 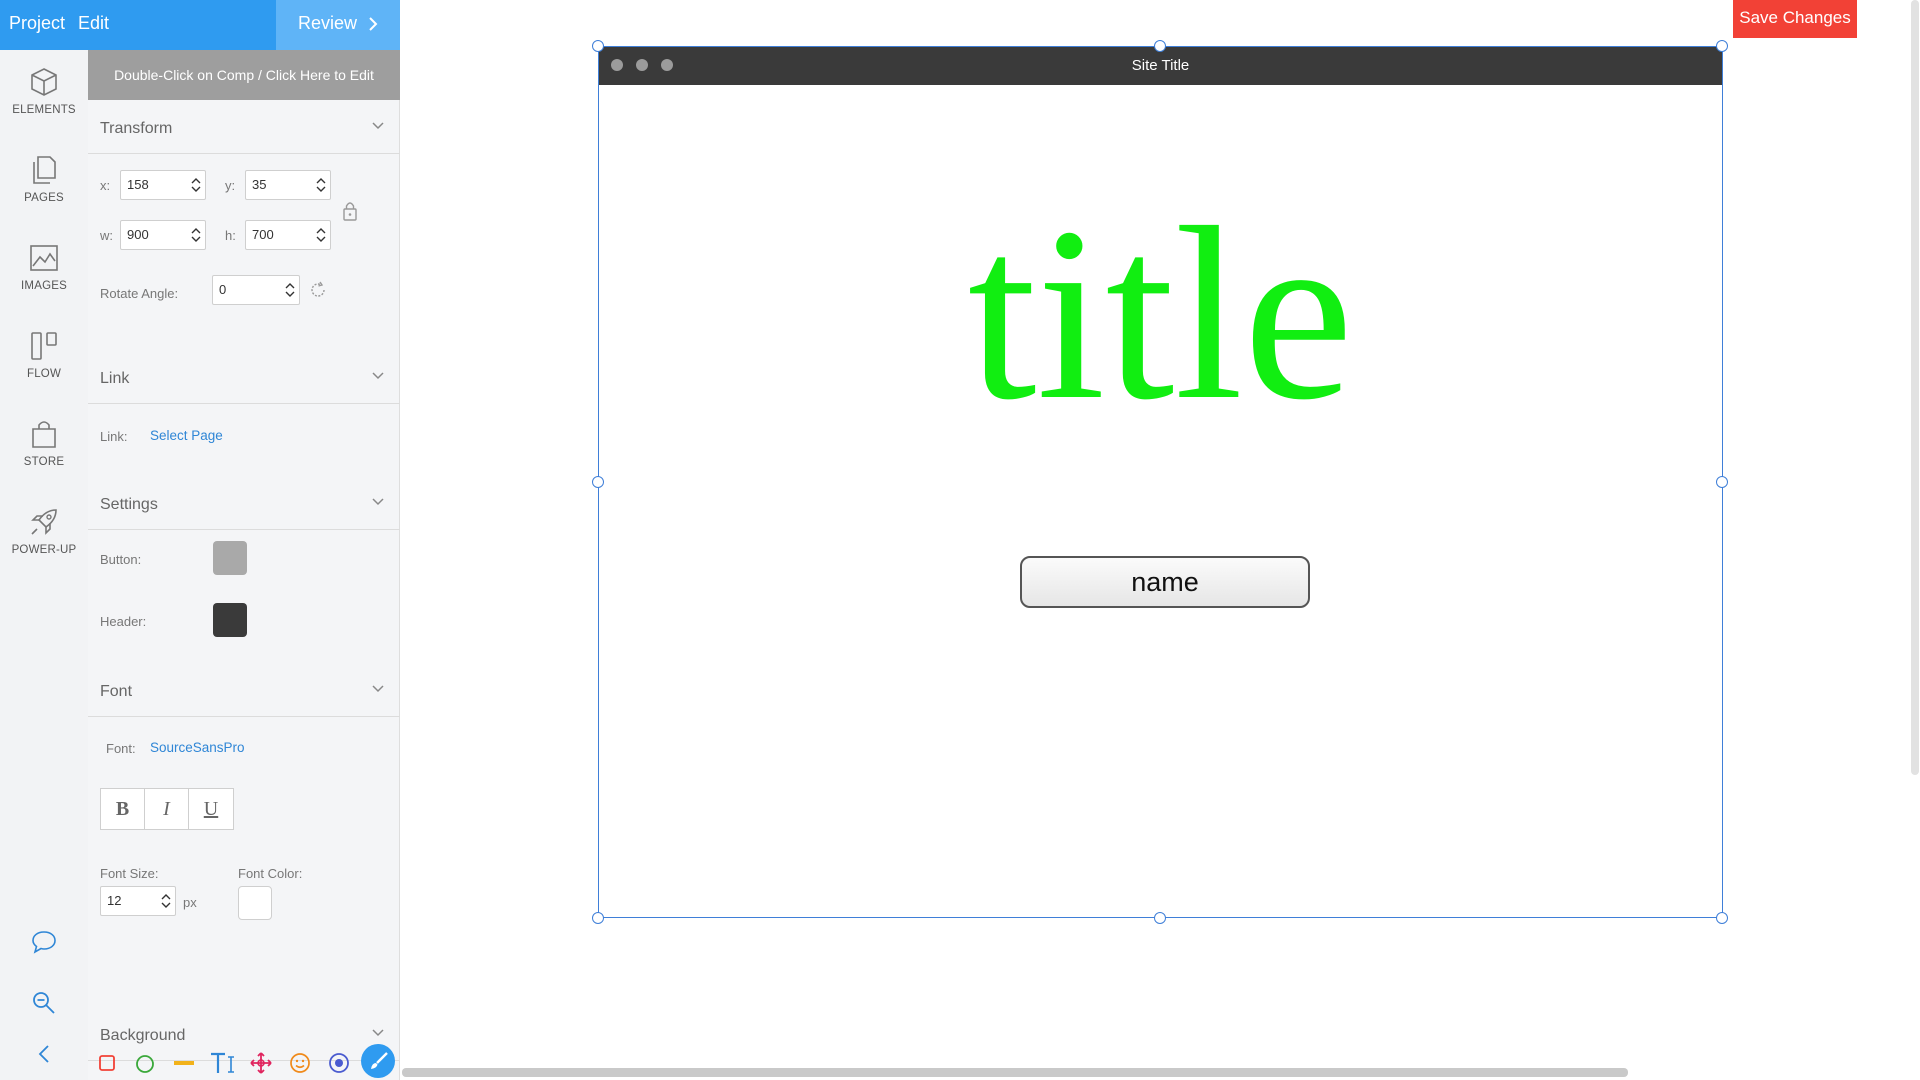 I want to click on font-color-swatch, so click(x=255, y=903).